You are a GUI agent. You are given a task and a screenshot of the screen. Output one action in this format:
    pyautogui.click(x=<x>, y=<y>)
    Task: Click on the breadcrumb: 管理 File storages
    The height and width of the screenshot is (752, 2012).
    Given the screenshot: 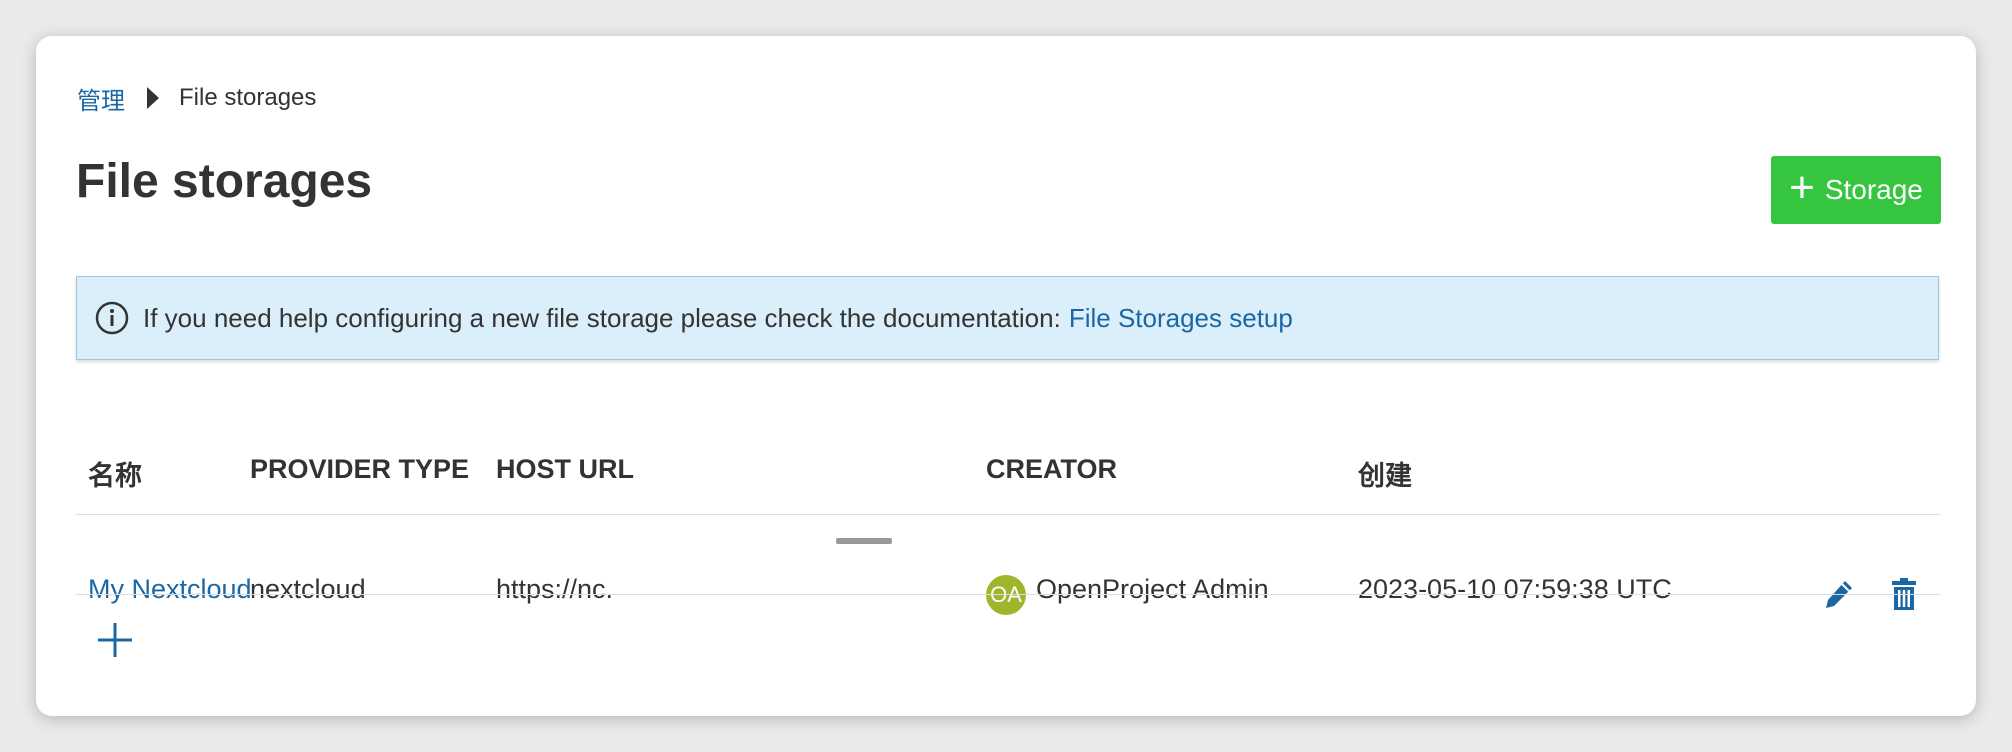 What is the action you would take?
    pyautogui.click(x=197, y=98)
    